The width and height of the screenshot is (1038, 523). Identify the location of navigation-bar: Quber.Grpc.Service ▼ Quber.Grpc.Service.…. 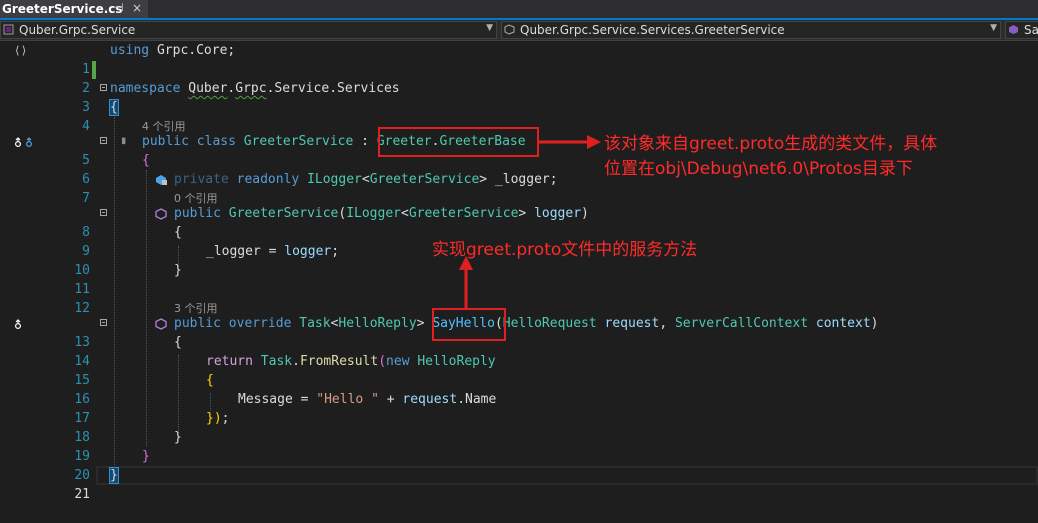
(519, 30).